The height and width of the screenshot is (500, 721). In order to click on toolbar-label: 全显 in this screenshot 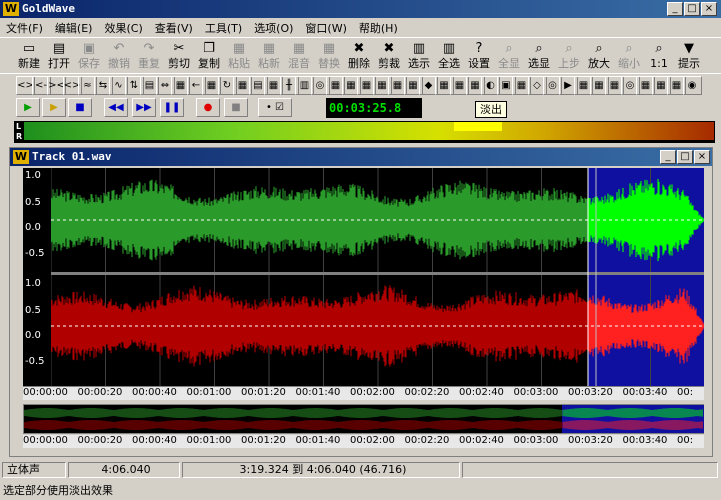, I will do `click(509, 63)`.